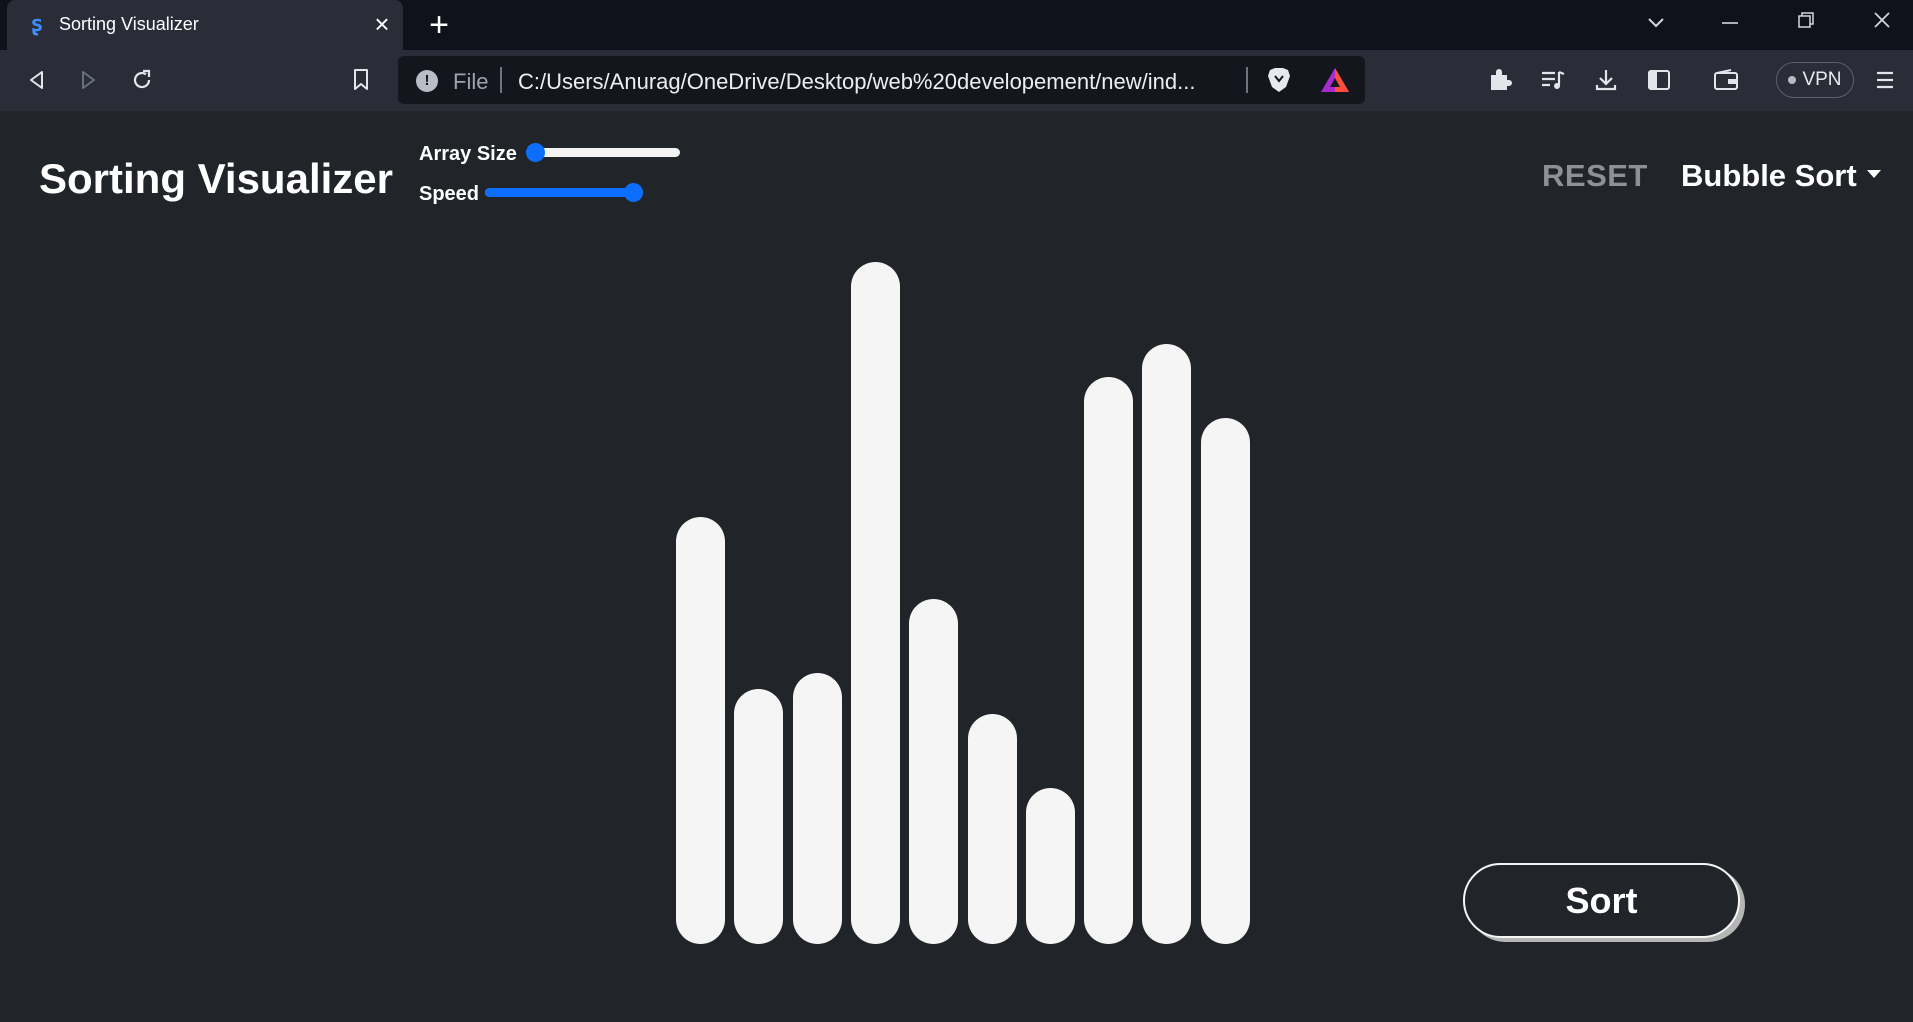  I want to click on minimize-button, so click(1730, 25).